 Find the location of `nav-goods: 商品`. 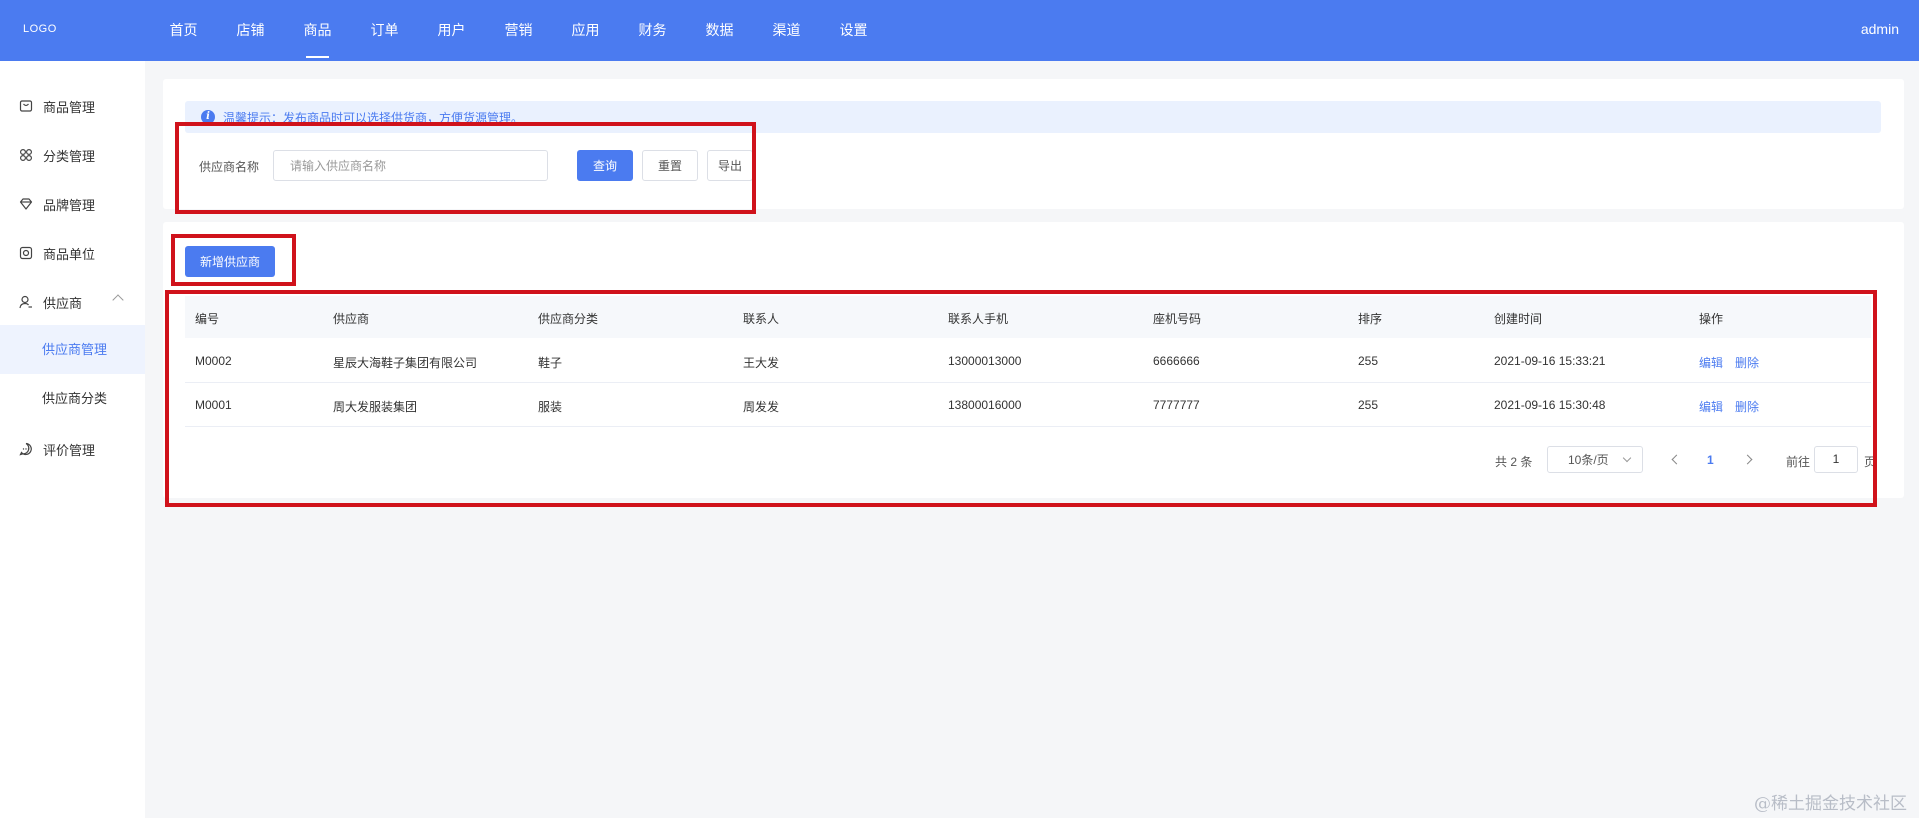

nav-goods: 商品 is located at coordinates (317, 30).